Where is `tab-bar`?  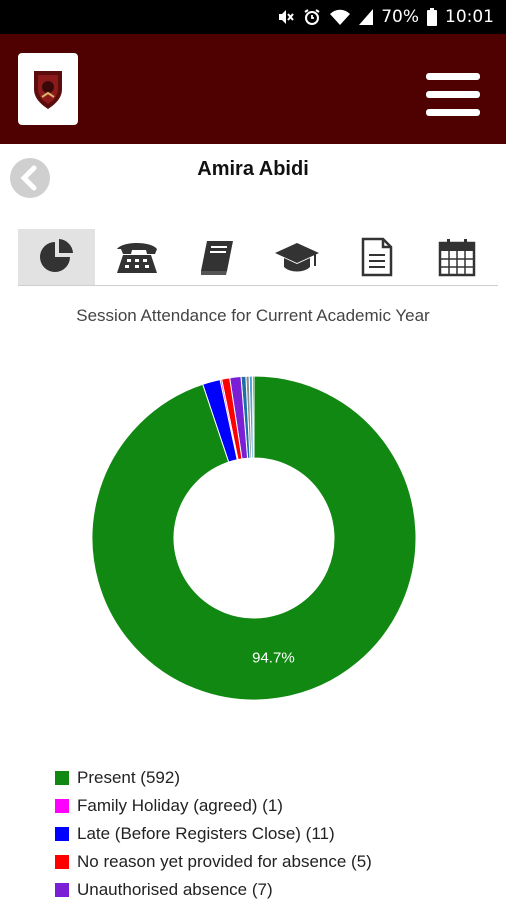 tab-bar is located at coordinates (258, 257).